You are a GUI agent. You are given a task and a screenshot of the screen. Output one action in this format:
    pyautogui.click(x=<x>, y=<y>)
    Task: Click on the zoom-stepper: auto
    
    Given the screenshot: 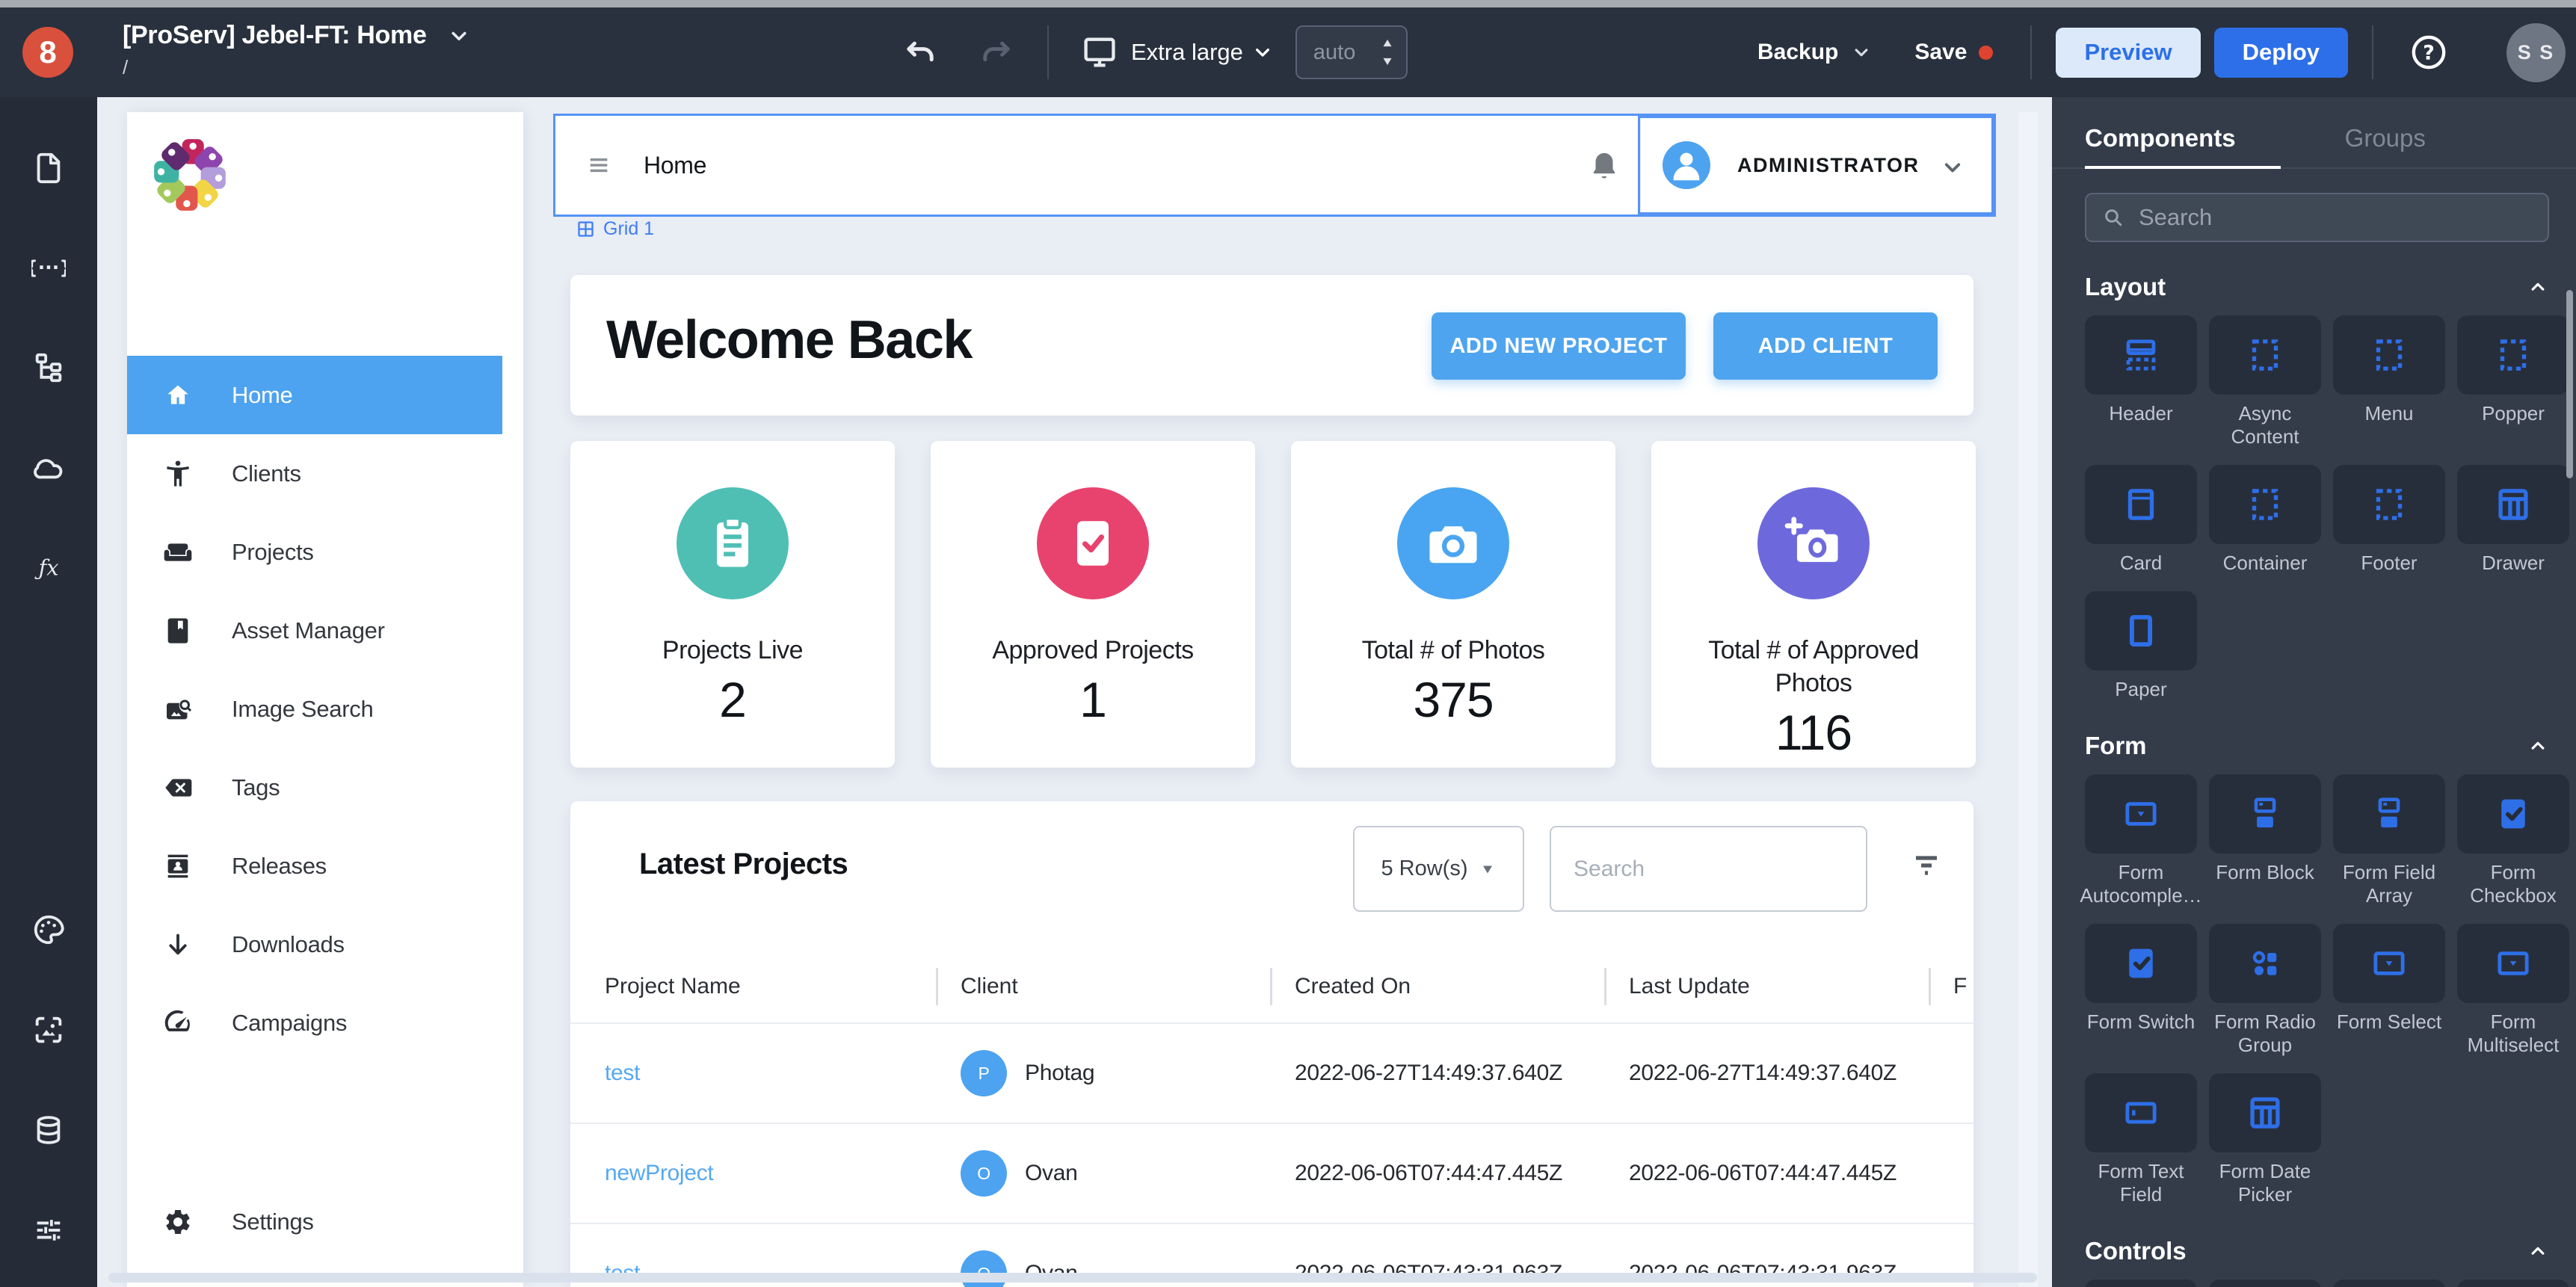 What is the action you would take?
    pyautogui.click(x=1351, y=52)
    